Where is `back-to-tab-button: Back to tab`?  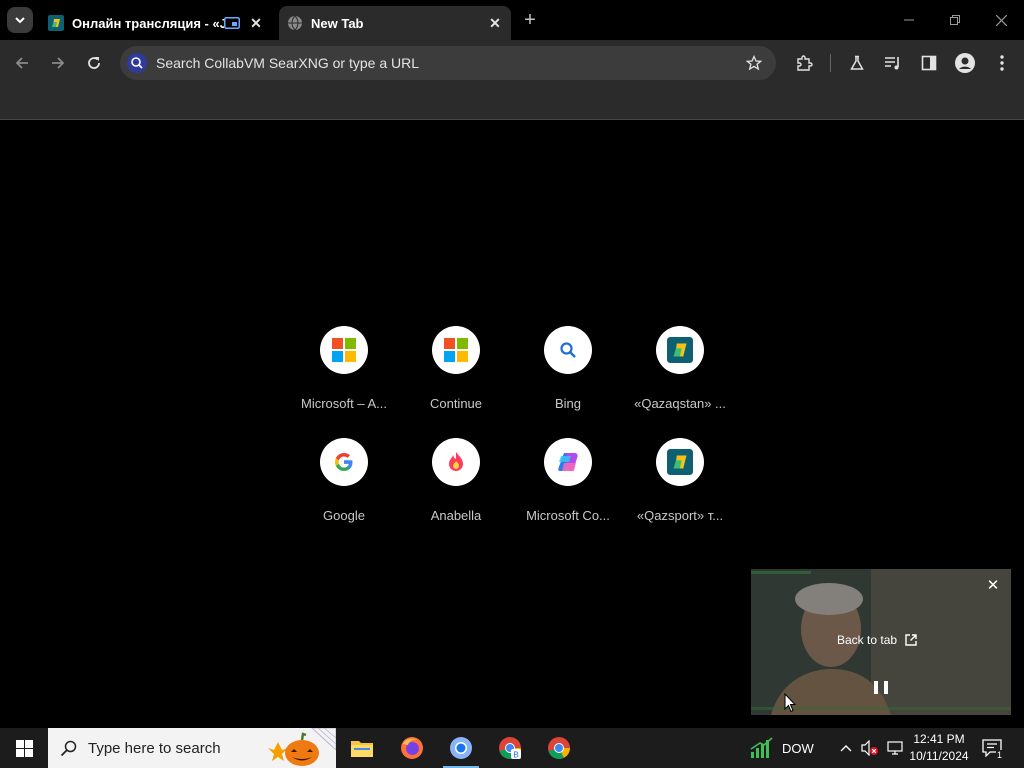
back-to-tab-button: Back to tab is located at coordinates (877, 640).